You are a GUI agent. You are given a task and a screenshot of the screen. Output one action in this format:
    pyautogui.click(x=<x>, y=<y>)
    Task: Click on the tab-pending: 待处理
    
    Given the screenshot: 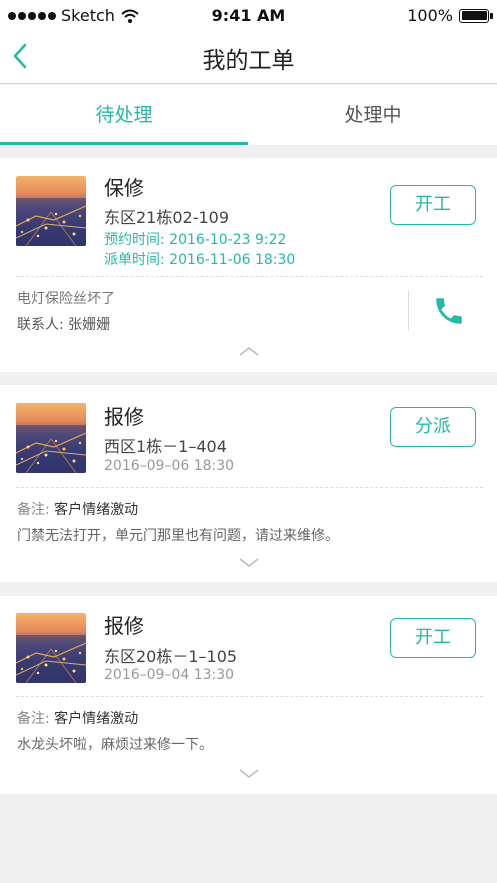 What is the action you would take?
    pyautogui.click(x=124, y=115)
    